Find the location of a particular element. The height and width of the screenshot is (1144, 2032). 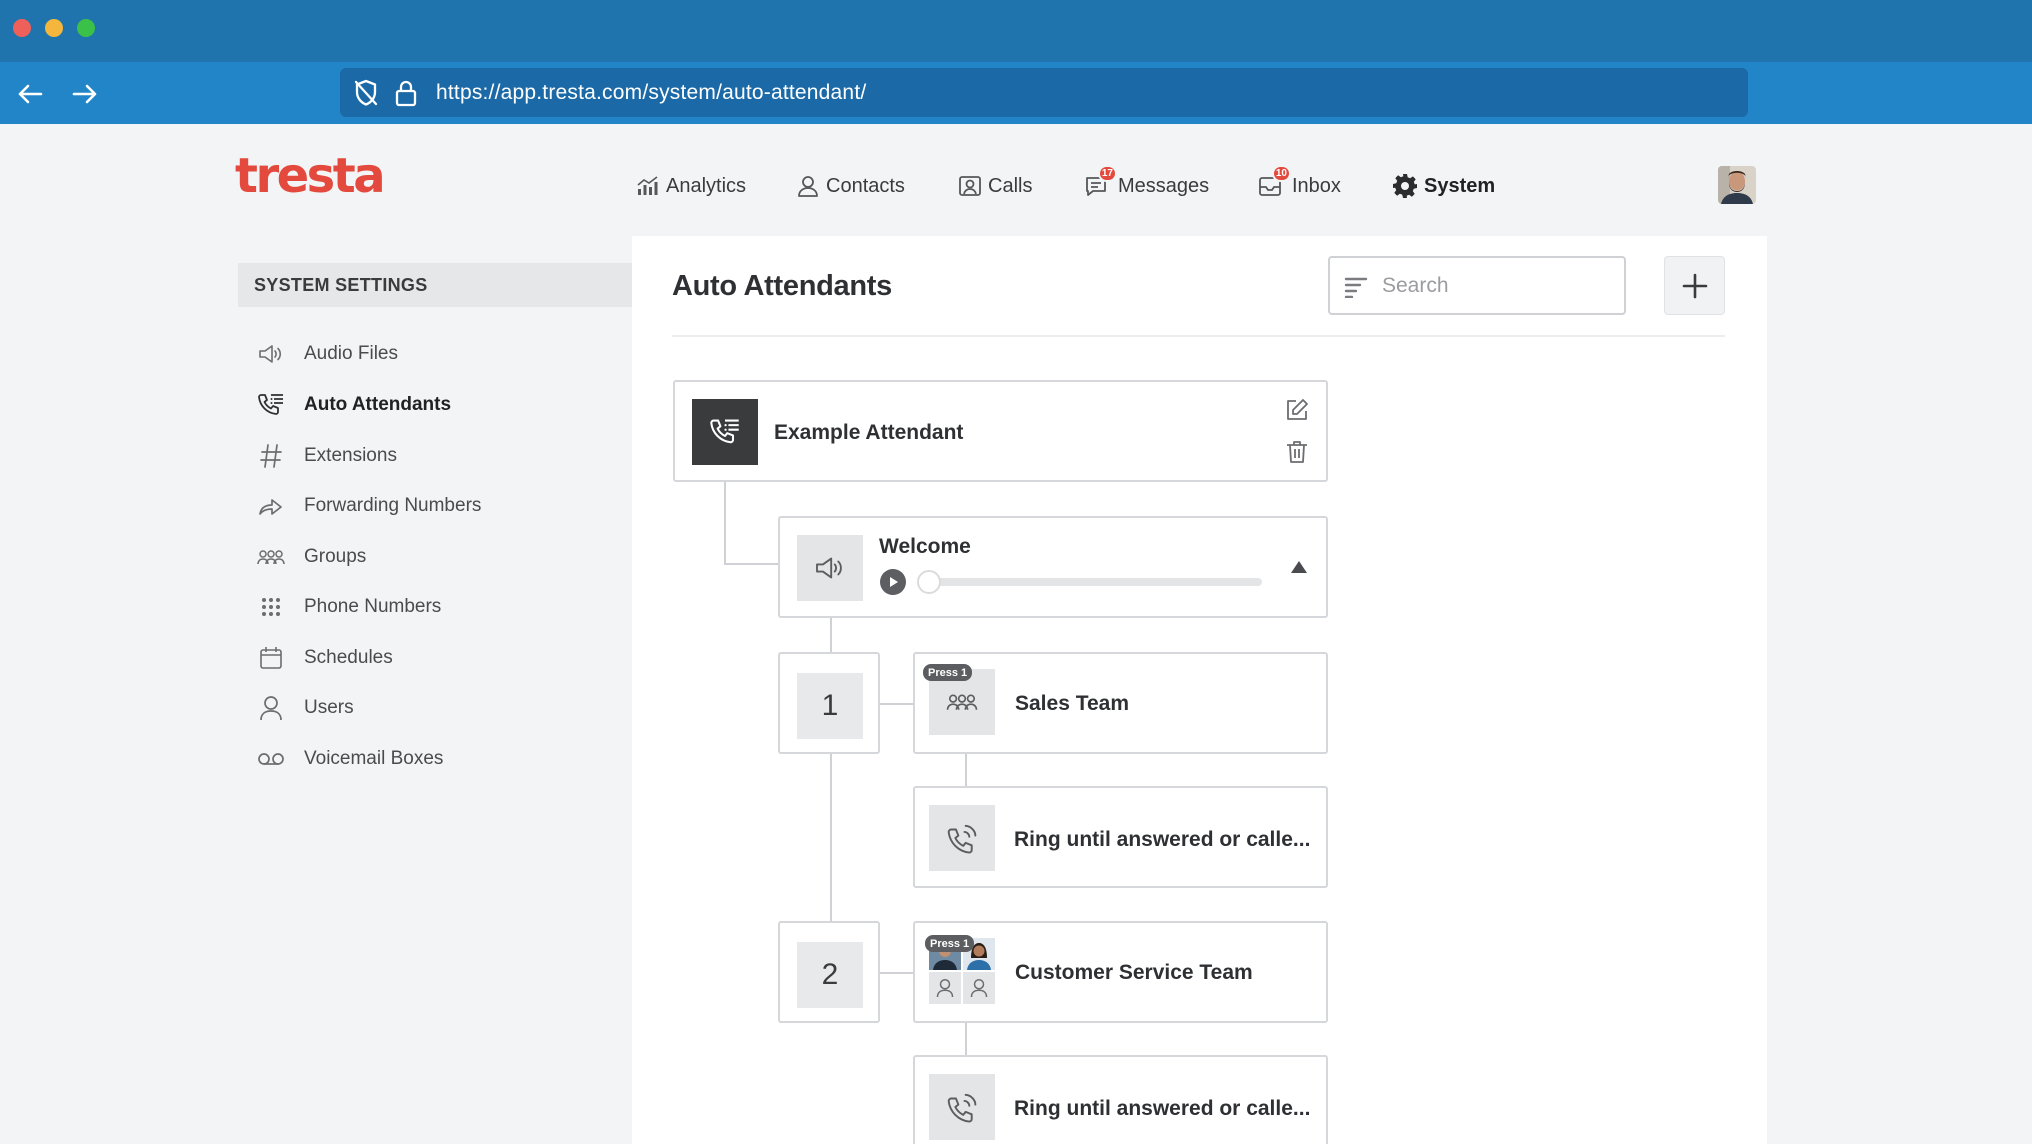

tracking-protection-icon is located at coordinates (366, 95).